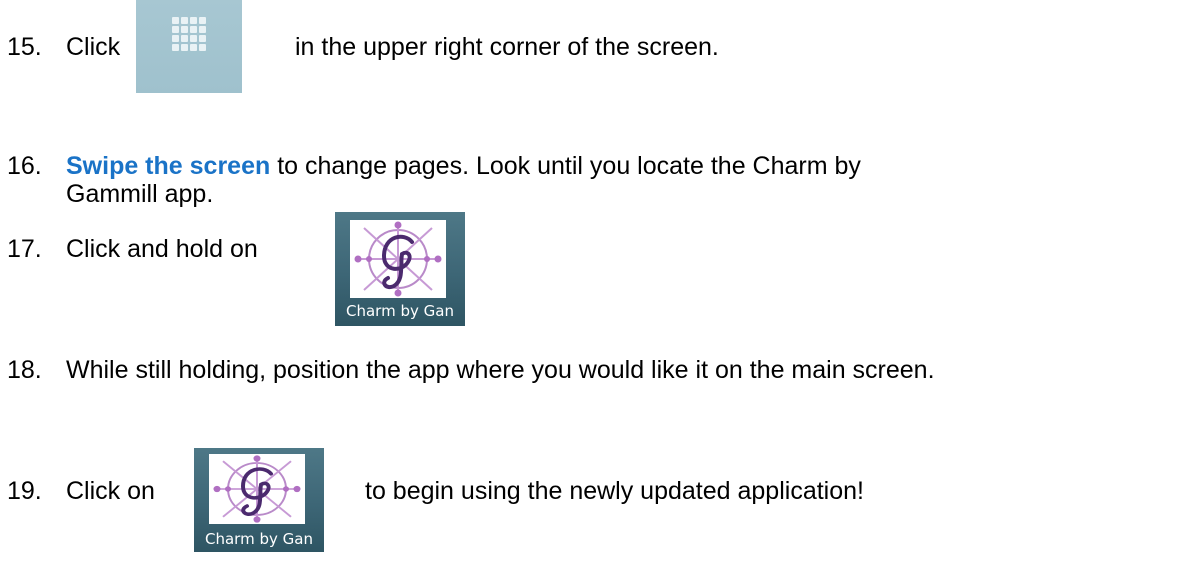 The image size is (1177, 561). Describe the element at coordinates (140, 194) in the screenshot. I see `step-16-line2: Gammill app.` at that location.